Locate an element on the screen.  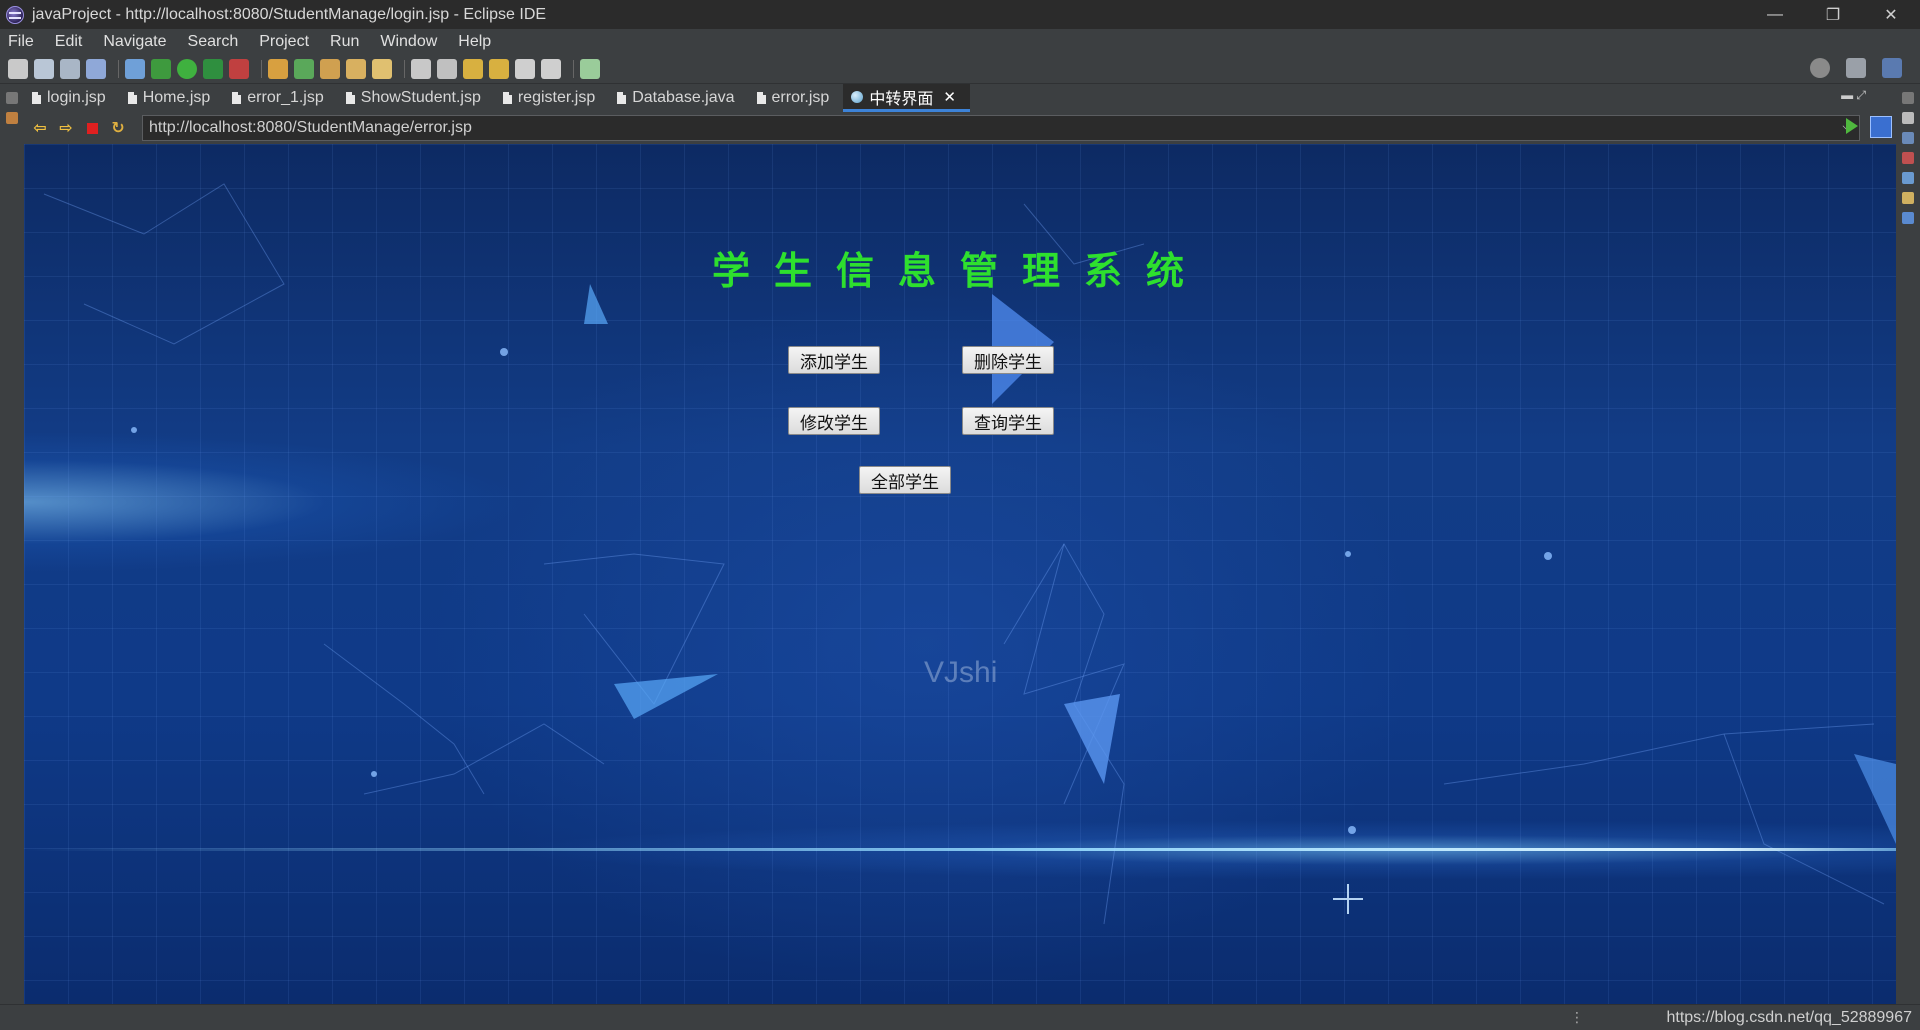
tab-label: Home.jsp is located at coordinates (176, 97).